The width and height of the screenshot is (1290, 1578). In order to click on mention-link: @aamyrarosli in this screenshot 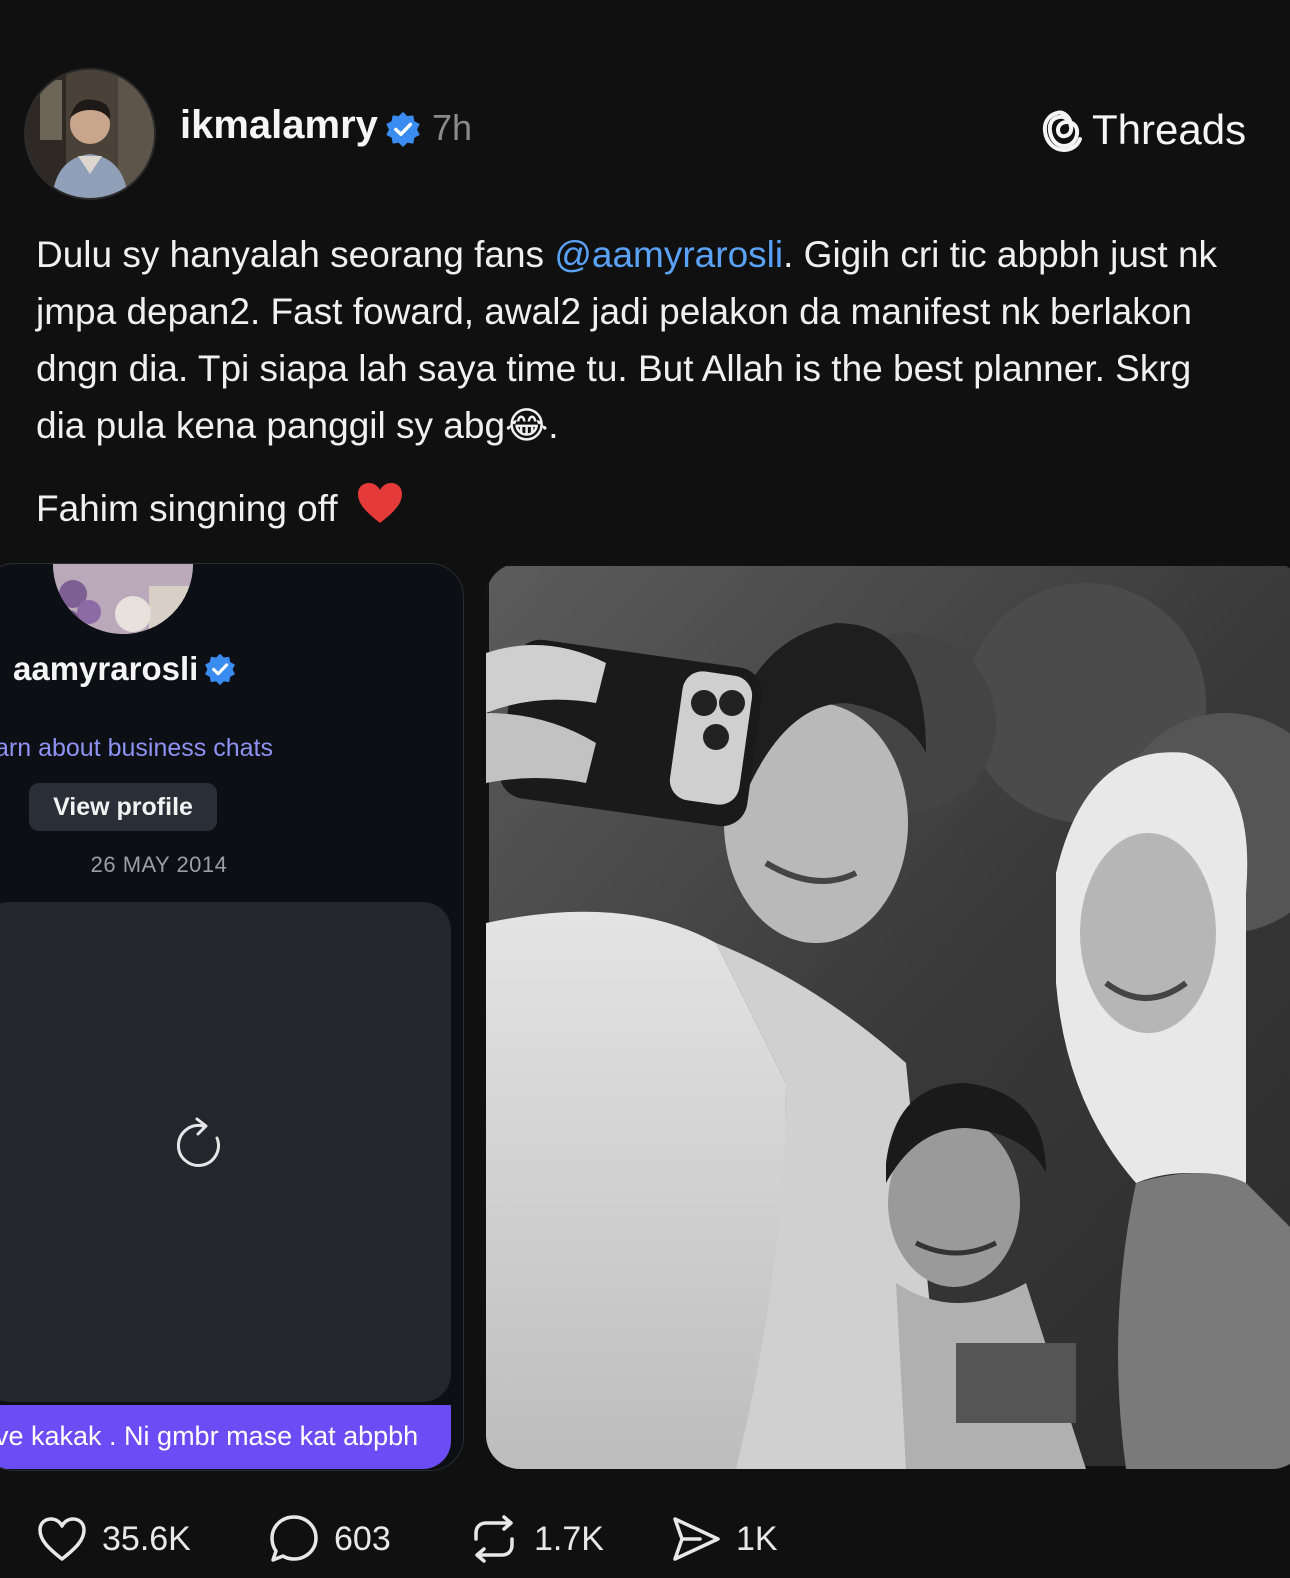, I will do `click(668, 254)`.